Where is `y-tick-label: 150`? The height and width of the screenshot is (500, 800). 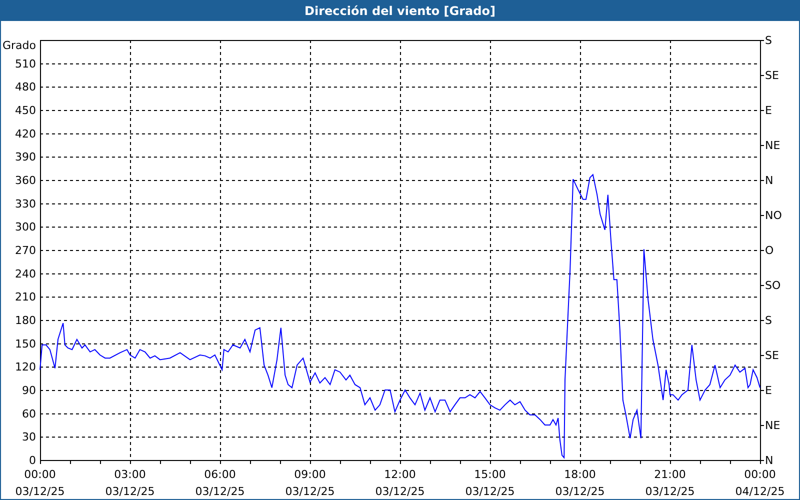
y-tick-label: 150 is located at coordinates (25, 343).